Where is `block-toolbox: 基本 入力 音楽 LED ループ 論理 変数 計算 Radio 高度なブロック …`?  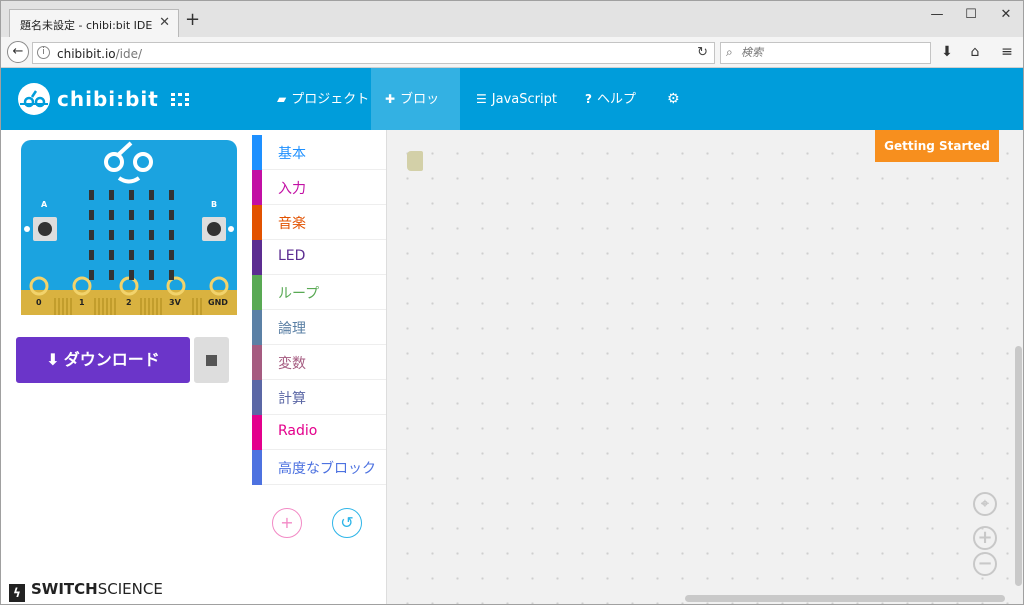 block-toolbox: 基本 入力 音楽 LED ループ 論理 変数 計算 Radio 高度なブロック … is located at coordinates (319, 367).